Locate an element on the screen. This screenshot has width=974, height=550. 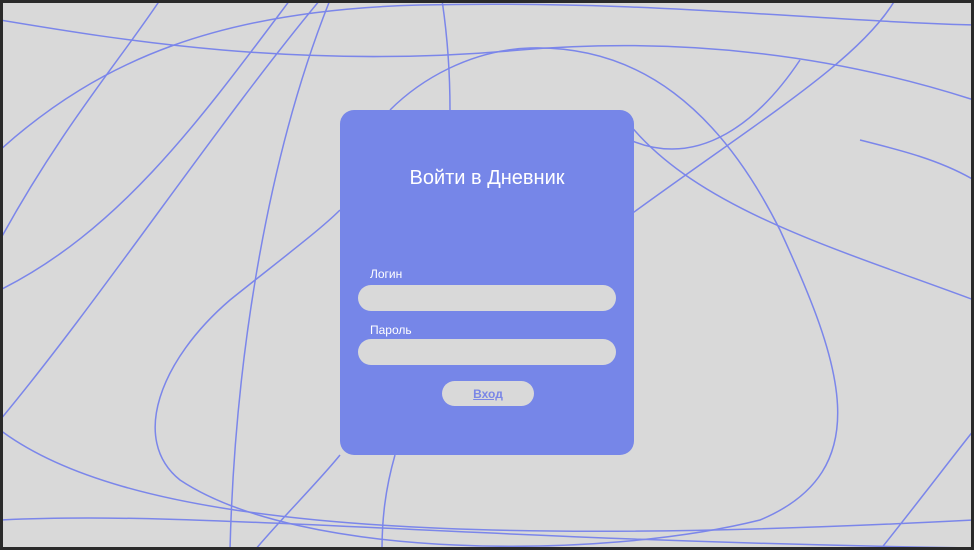
password-label: Пароль is located at coordinates (391, 330).